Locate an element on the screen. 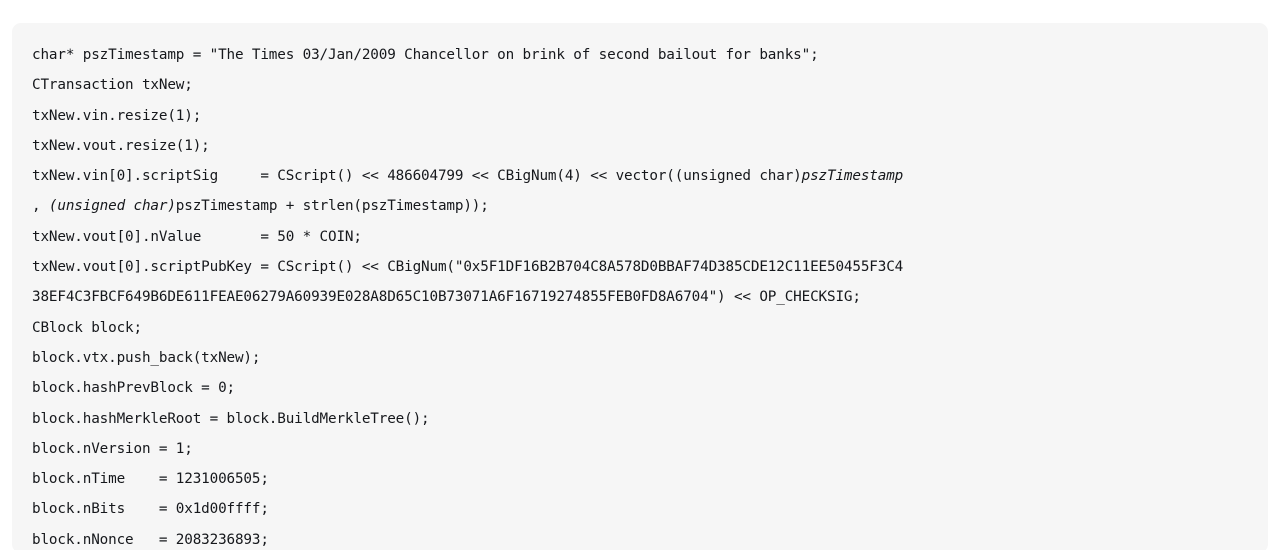  code-line: CTransaction txNew; is located at coordinates (640, 85).